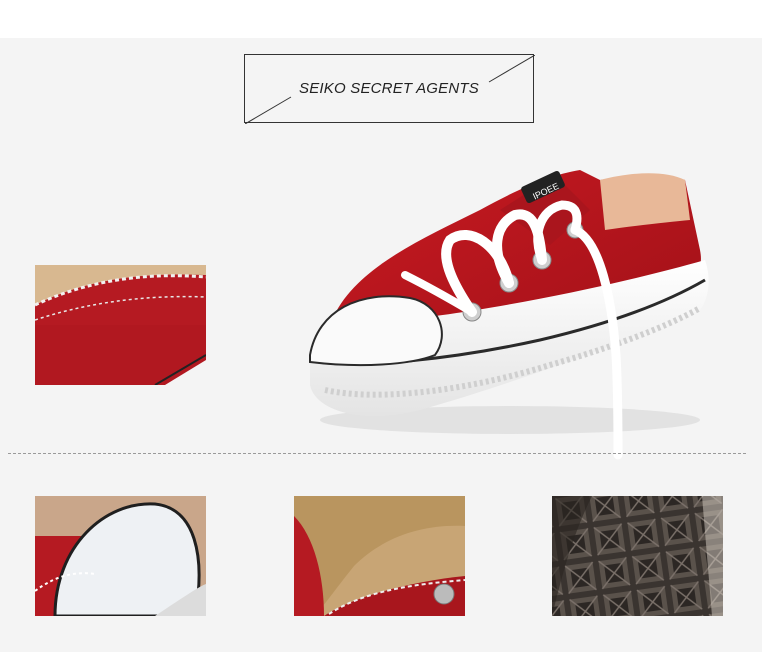 This screenshot has width=762, height=652. What do you see at coordinates (120, 556) in the screenshot?
I see `detail-photo-toe-cap` at bounding box center [120, 556].